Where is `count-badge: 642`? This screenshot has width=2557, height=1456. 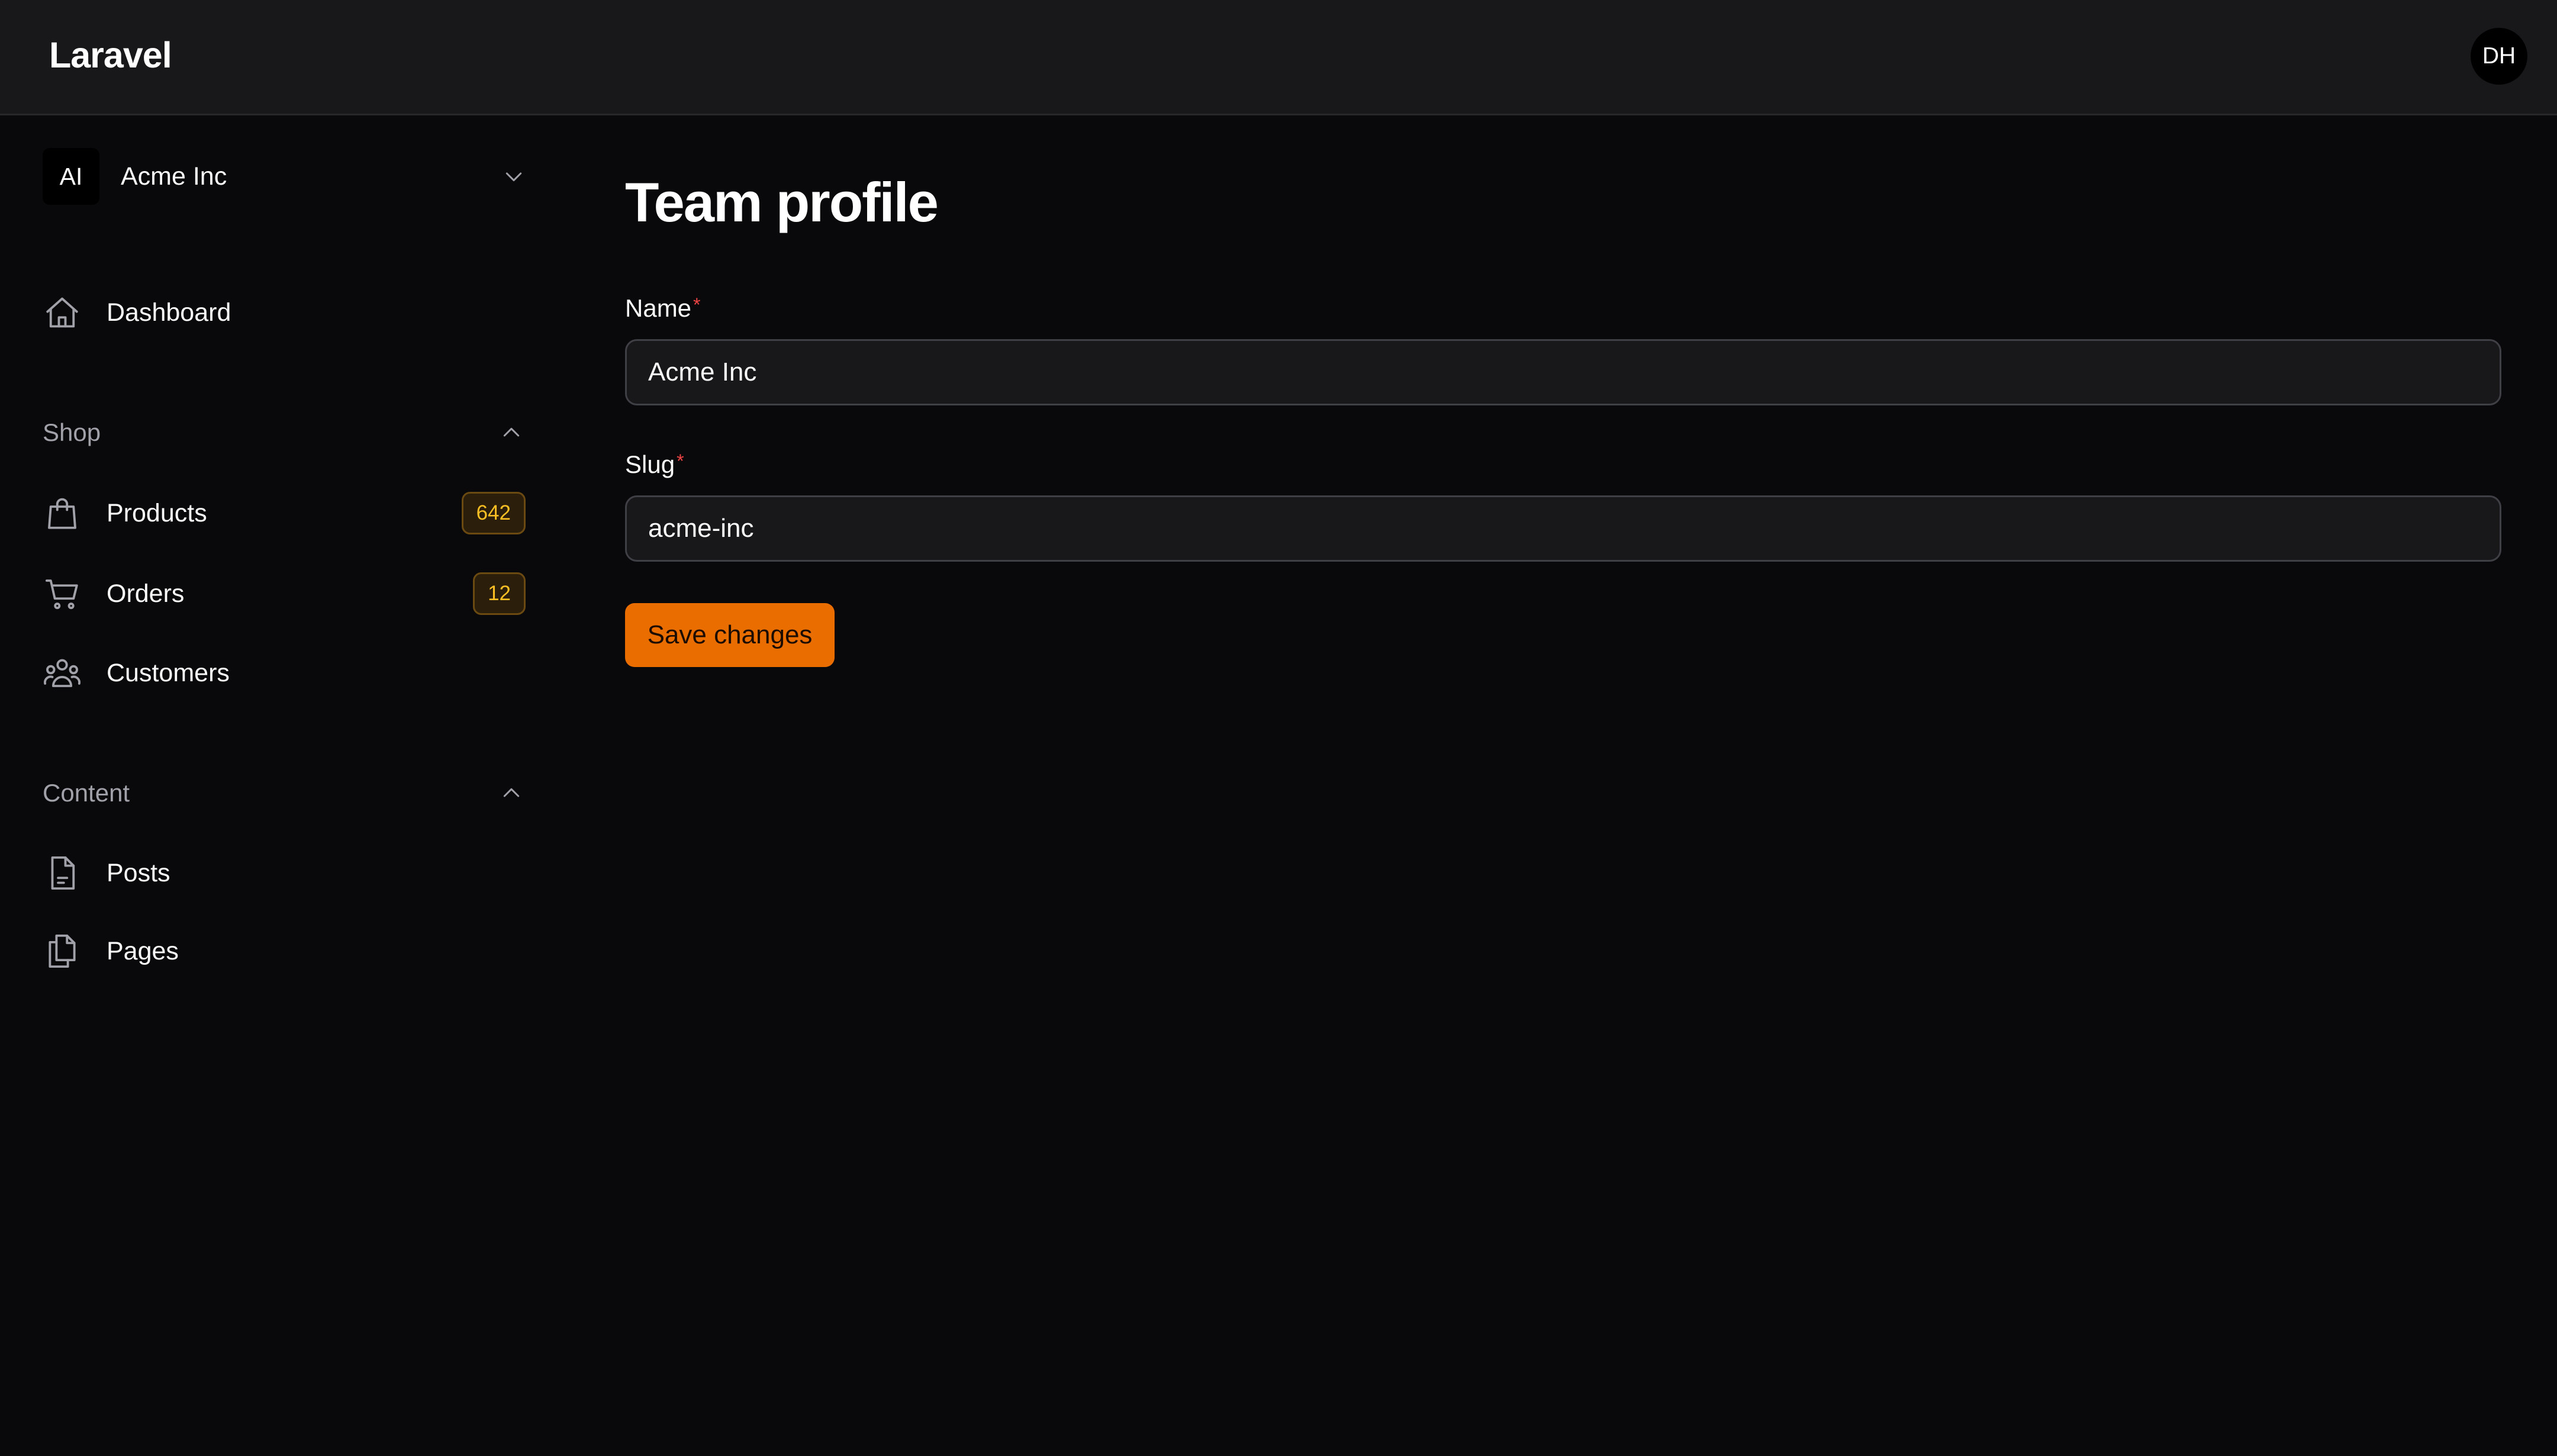
count-badge: 642 is located at coordinates (493, 513).